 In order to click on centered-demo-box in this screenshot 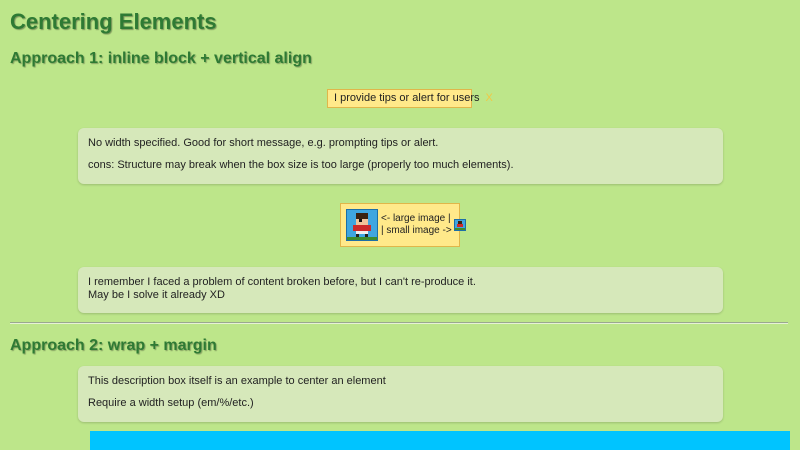, I will do `click(440, 440)`.